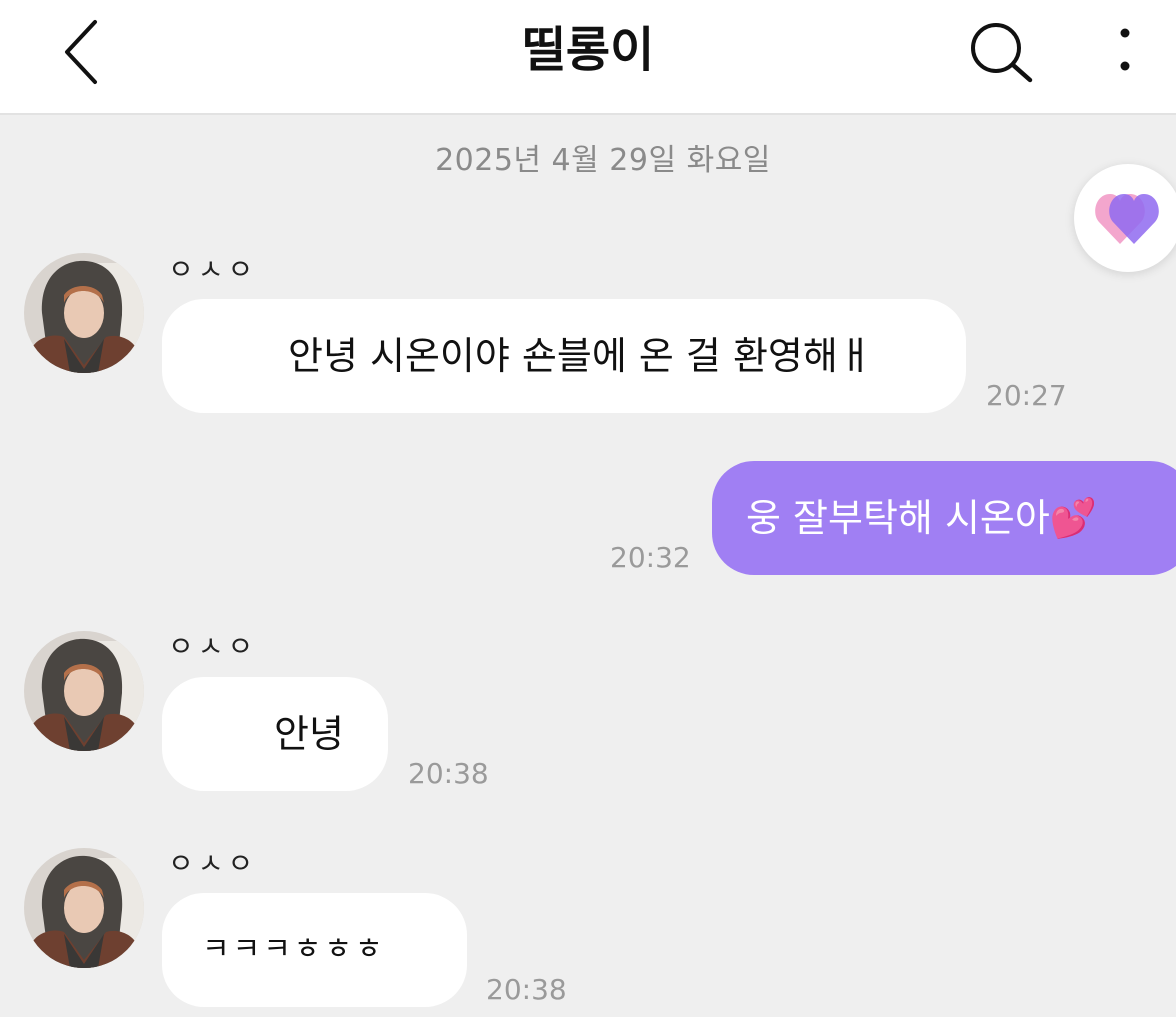 This screenshot has width=1176, height=1017. Describe the element at coordinates (1125, 49) in the screenshot. I see `more-vertical-icon` at that location.